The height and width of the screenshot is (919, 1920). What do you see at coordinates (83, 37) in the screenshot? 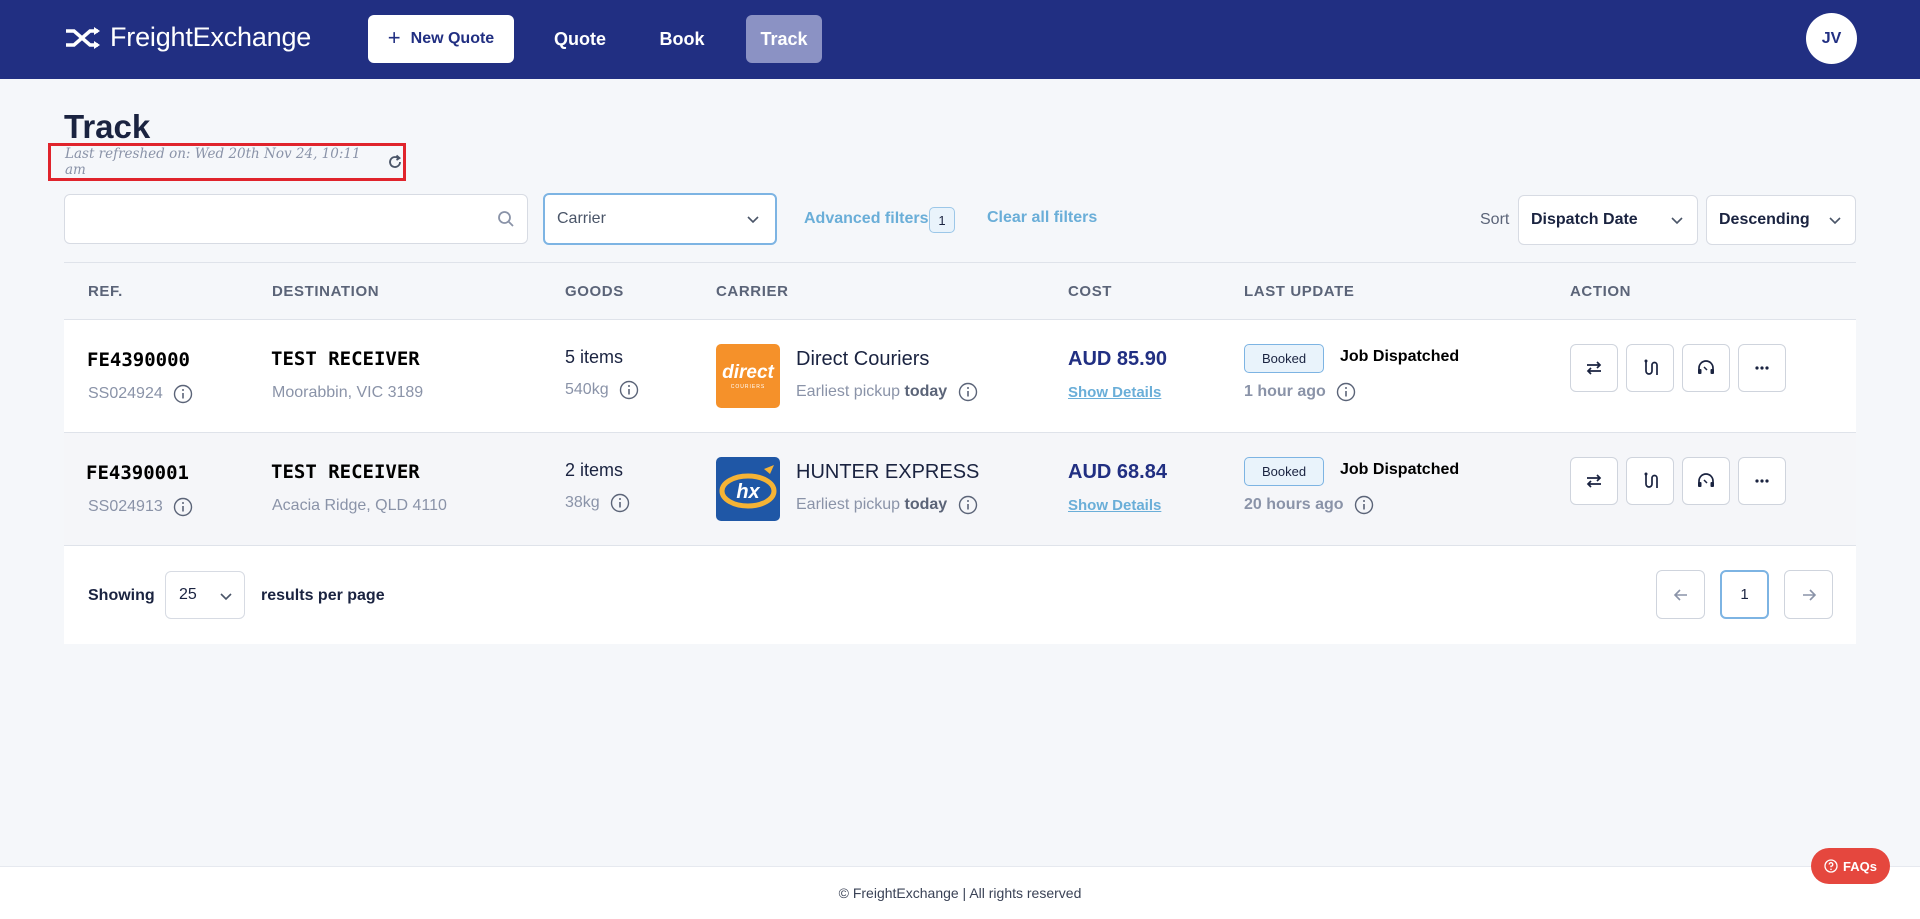
I see `shuffle-logo-icon` at bounding box center [83, 37].